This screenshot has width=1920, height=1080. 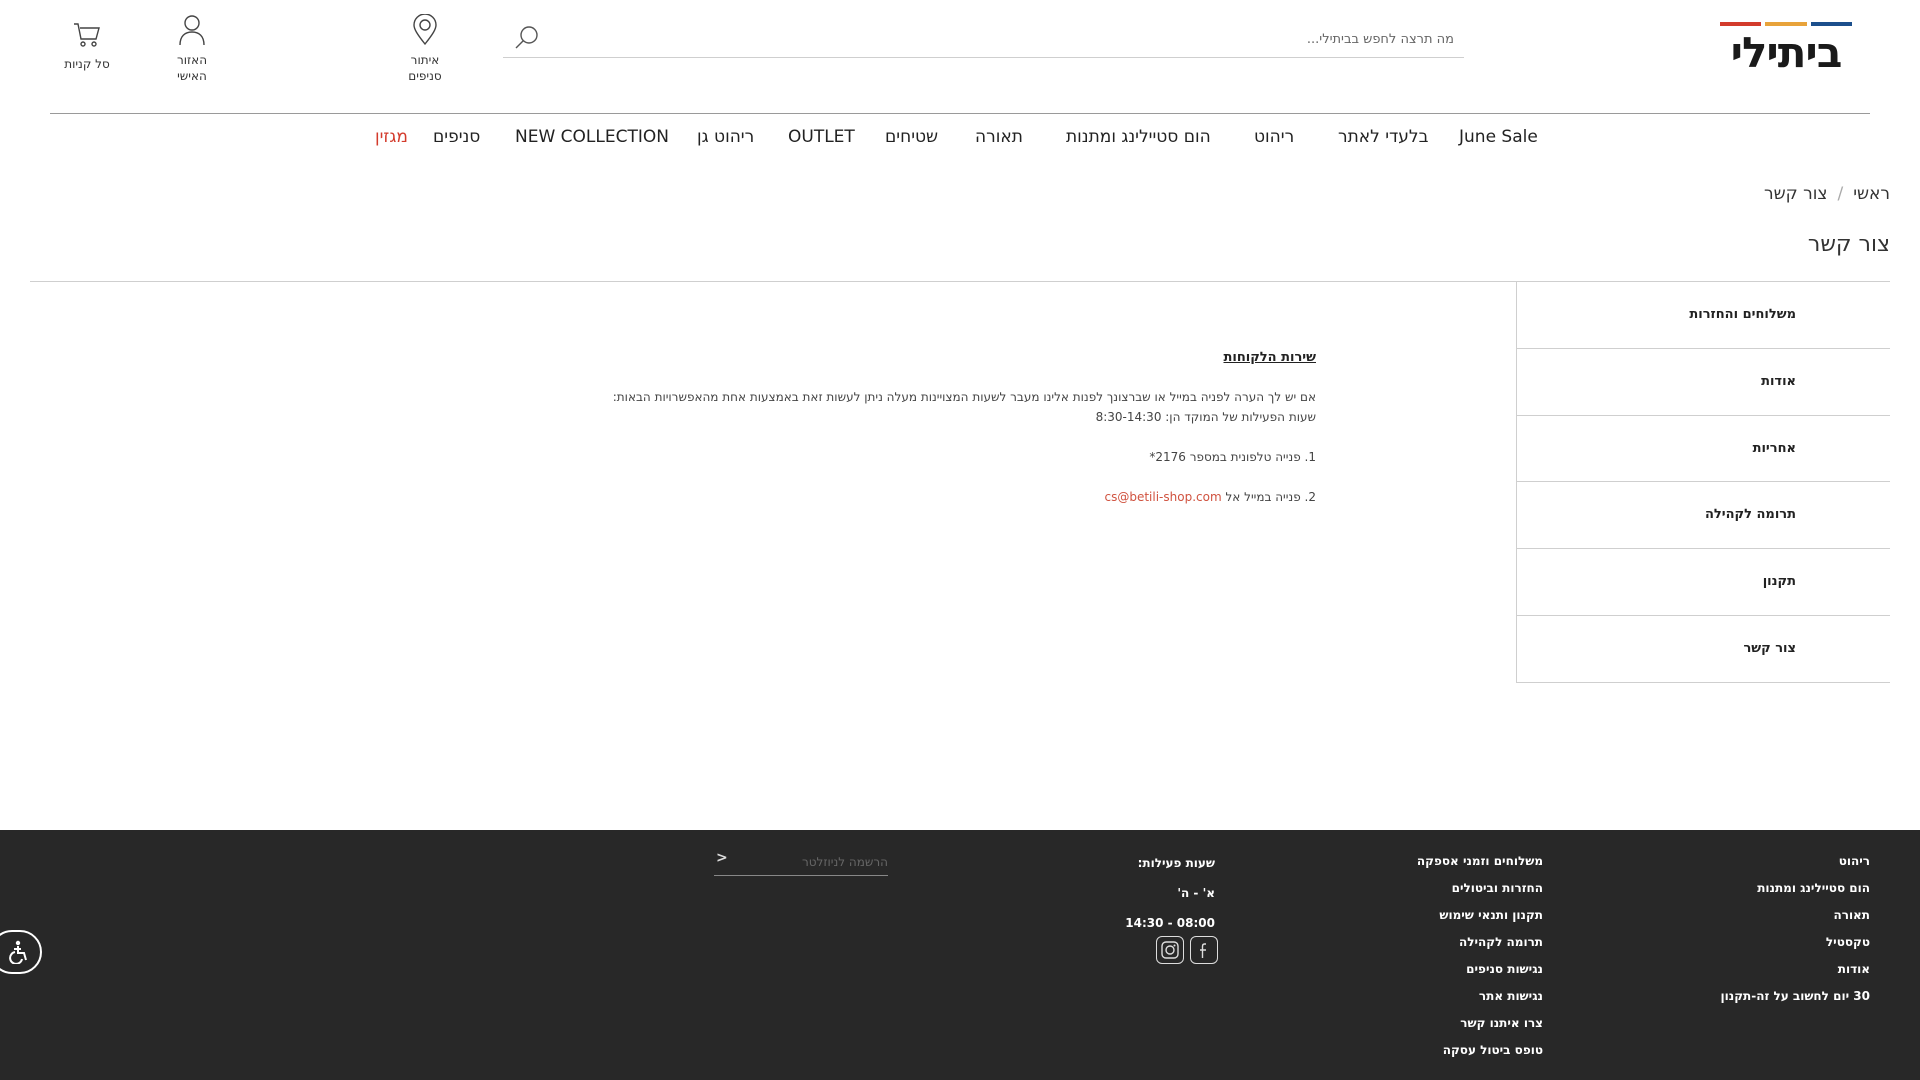 I want to click on search-icon, so click(x=527, y=38).